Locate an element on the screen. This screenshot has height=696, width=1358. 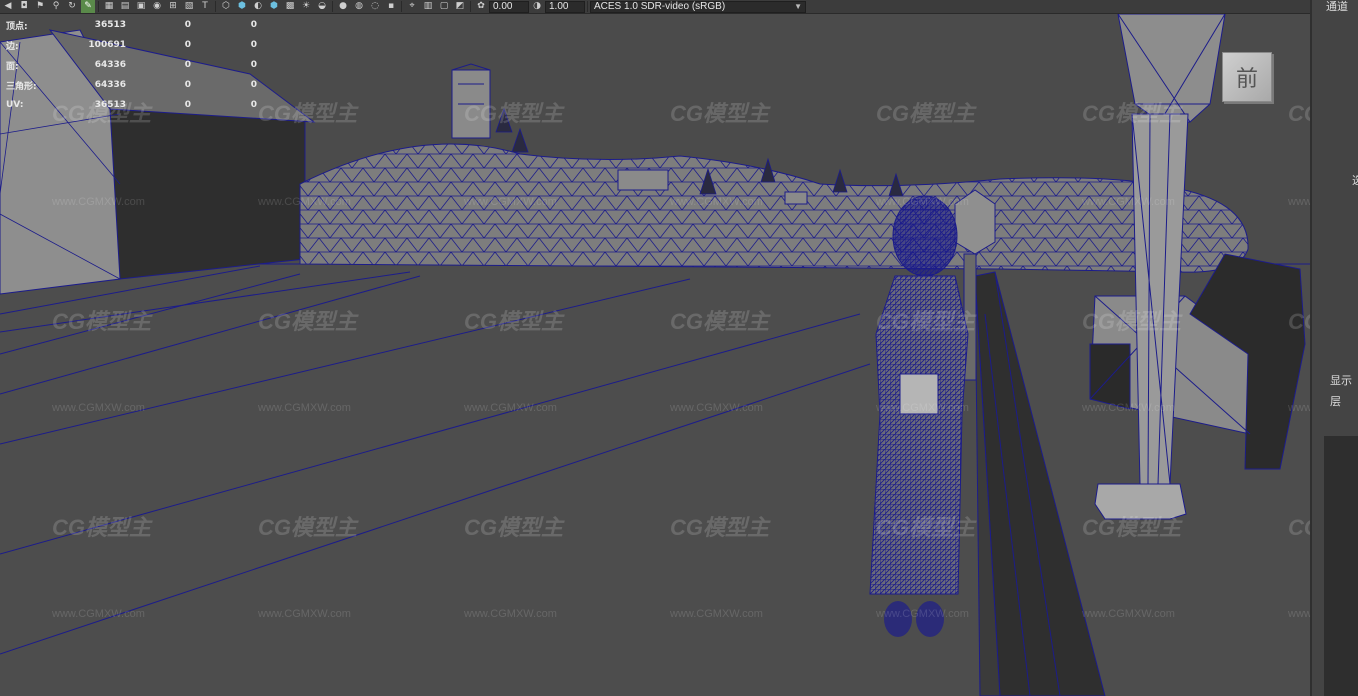
hud-label: 三角形: is located at coordinates (21, 86).